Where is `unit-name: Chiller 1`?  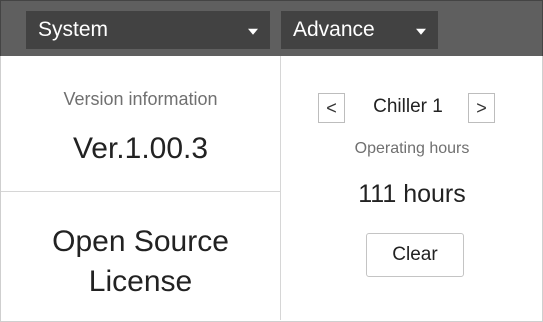 unit-name: Chiller 1 is located at coordinates (408, 106).